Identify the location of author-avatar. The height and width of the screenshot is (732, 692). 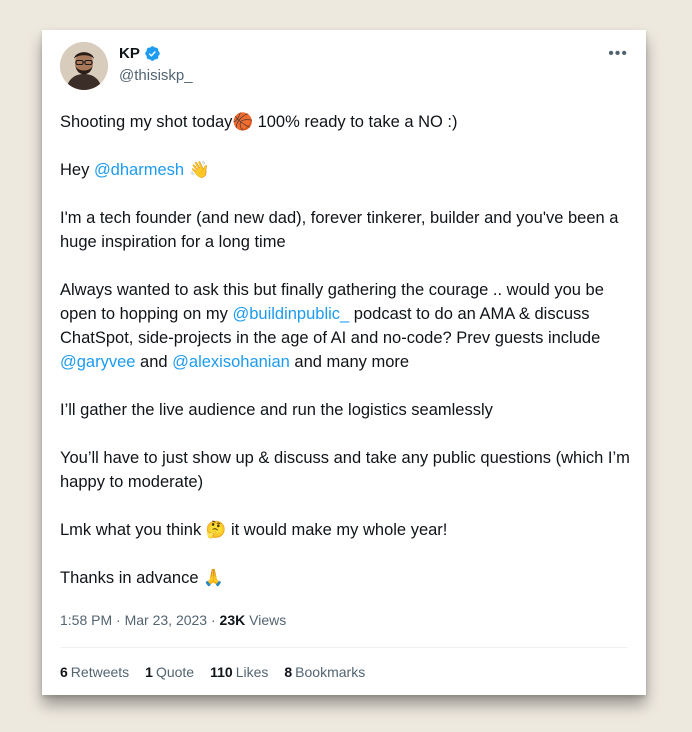
(84, 66).